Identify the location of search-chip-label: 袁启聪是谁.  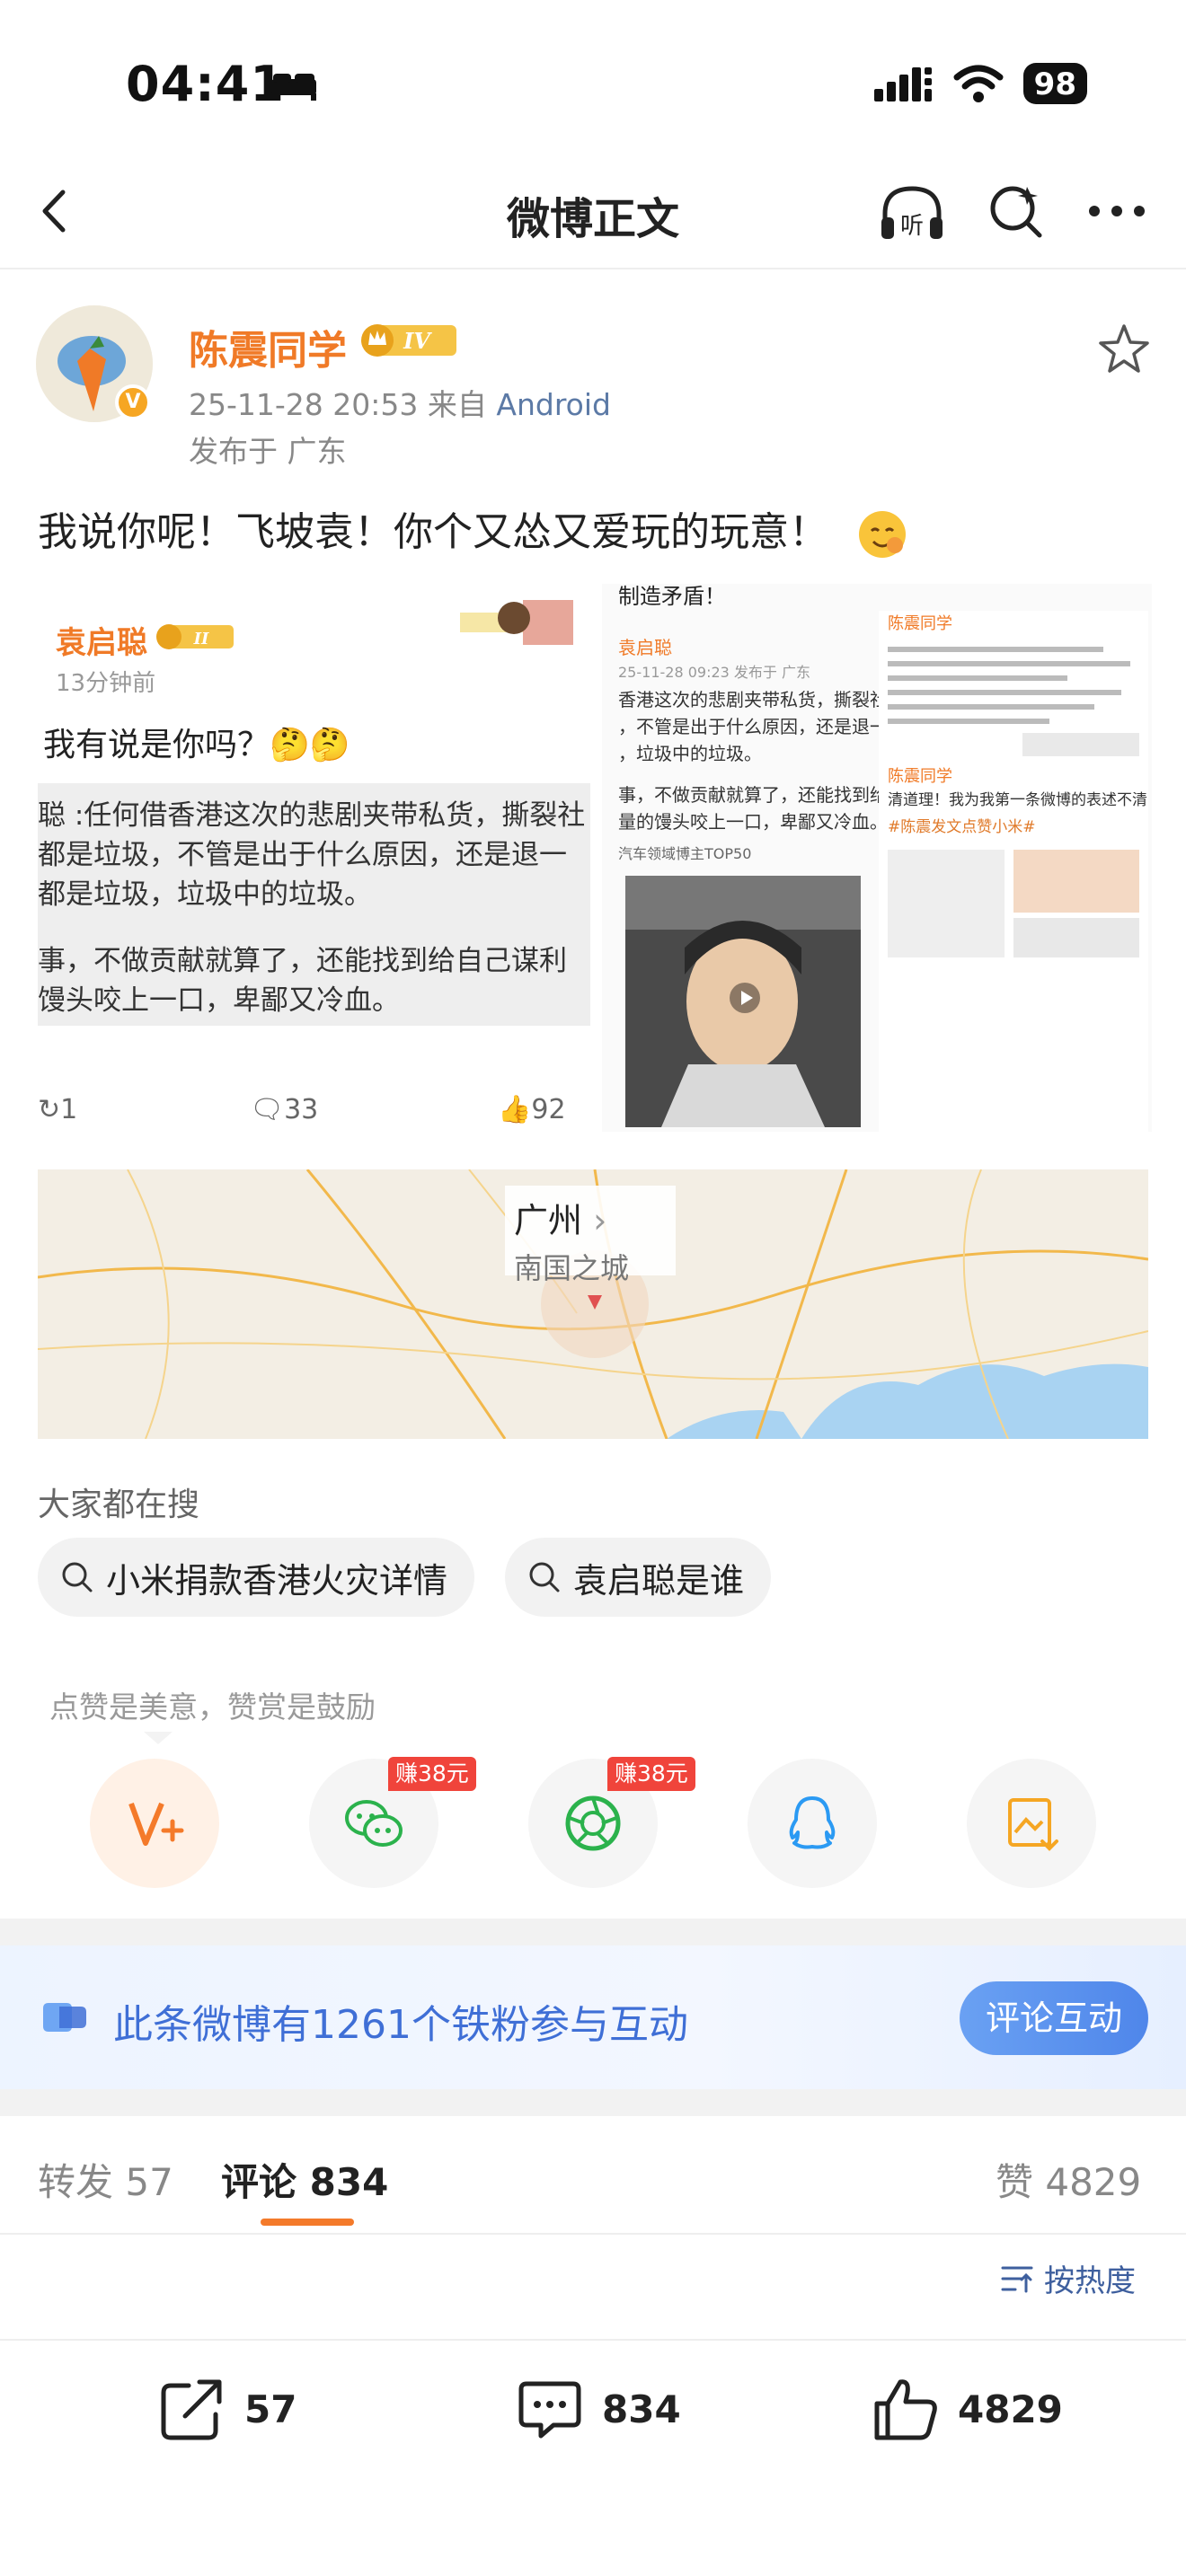
(659, 1580).